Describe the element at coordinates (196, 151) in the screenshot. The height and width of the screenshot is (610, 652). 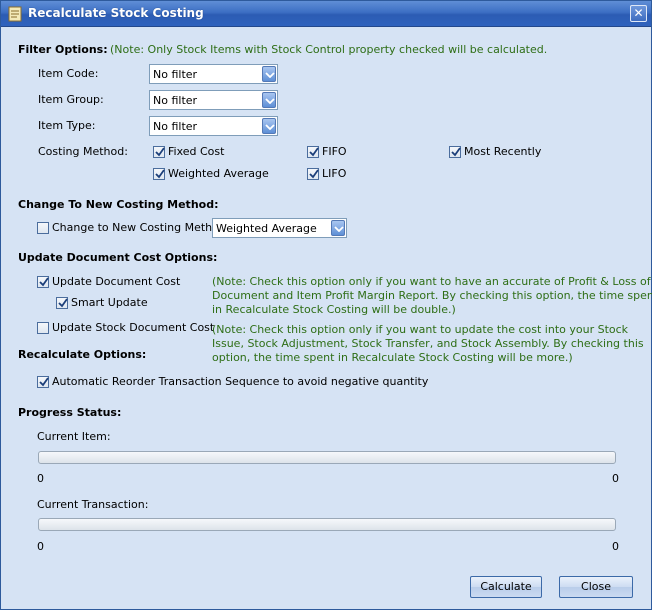
I see `fixed-cost-label: Fixed Cost` at that location.